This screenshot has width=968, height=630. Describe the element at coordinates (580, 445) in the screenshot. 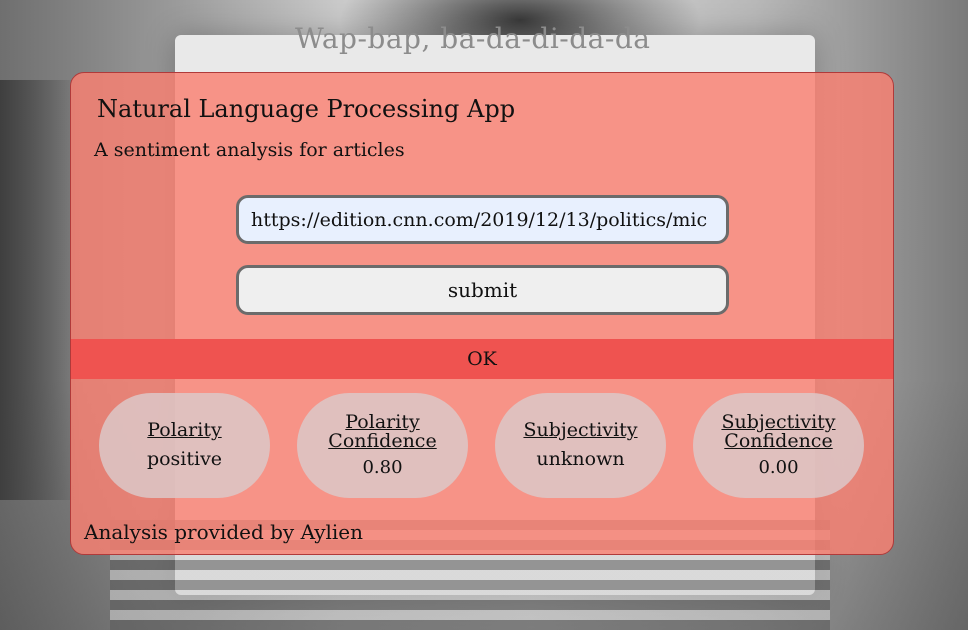

I see `subjectivity-card: Subjectivity unknown` at that location.